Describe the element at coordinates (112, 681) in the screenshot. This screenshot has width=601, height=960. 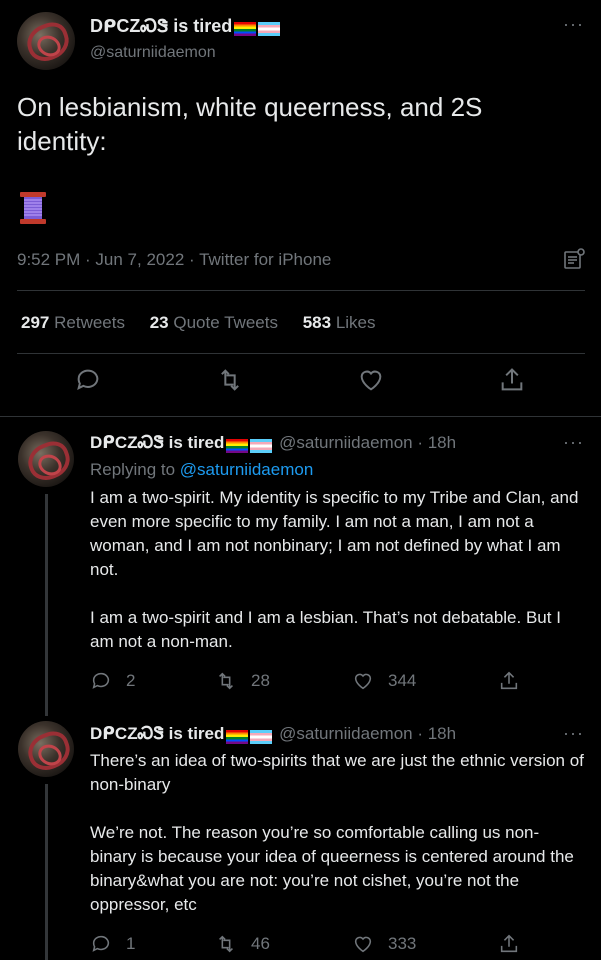
I see `reply-button: 2` at that location.